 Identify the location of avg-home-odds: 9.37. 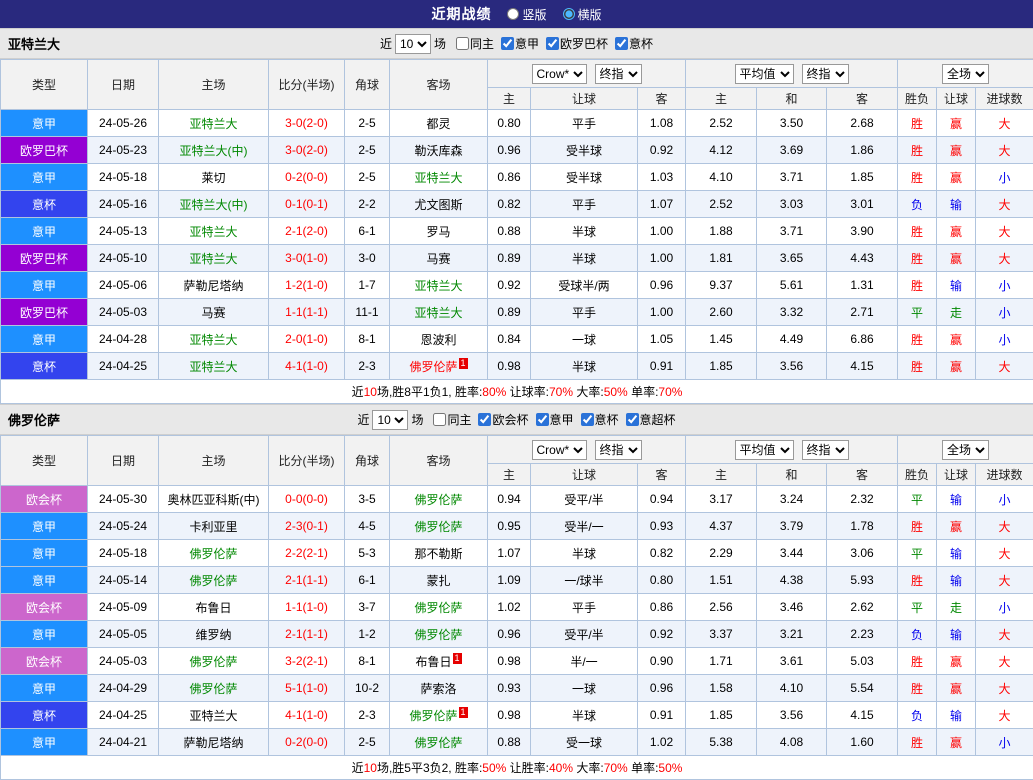
(721, 285).